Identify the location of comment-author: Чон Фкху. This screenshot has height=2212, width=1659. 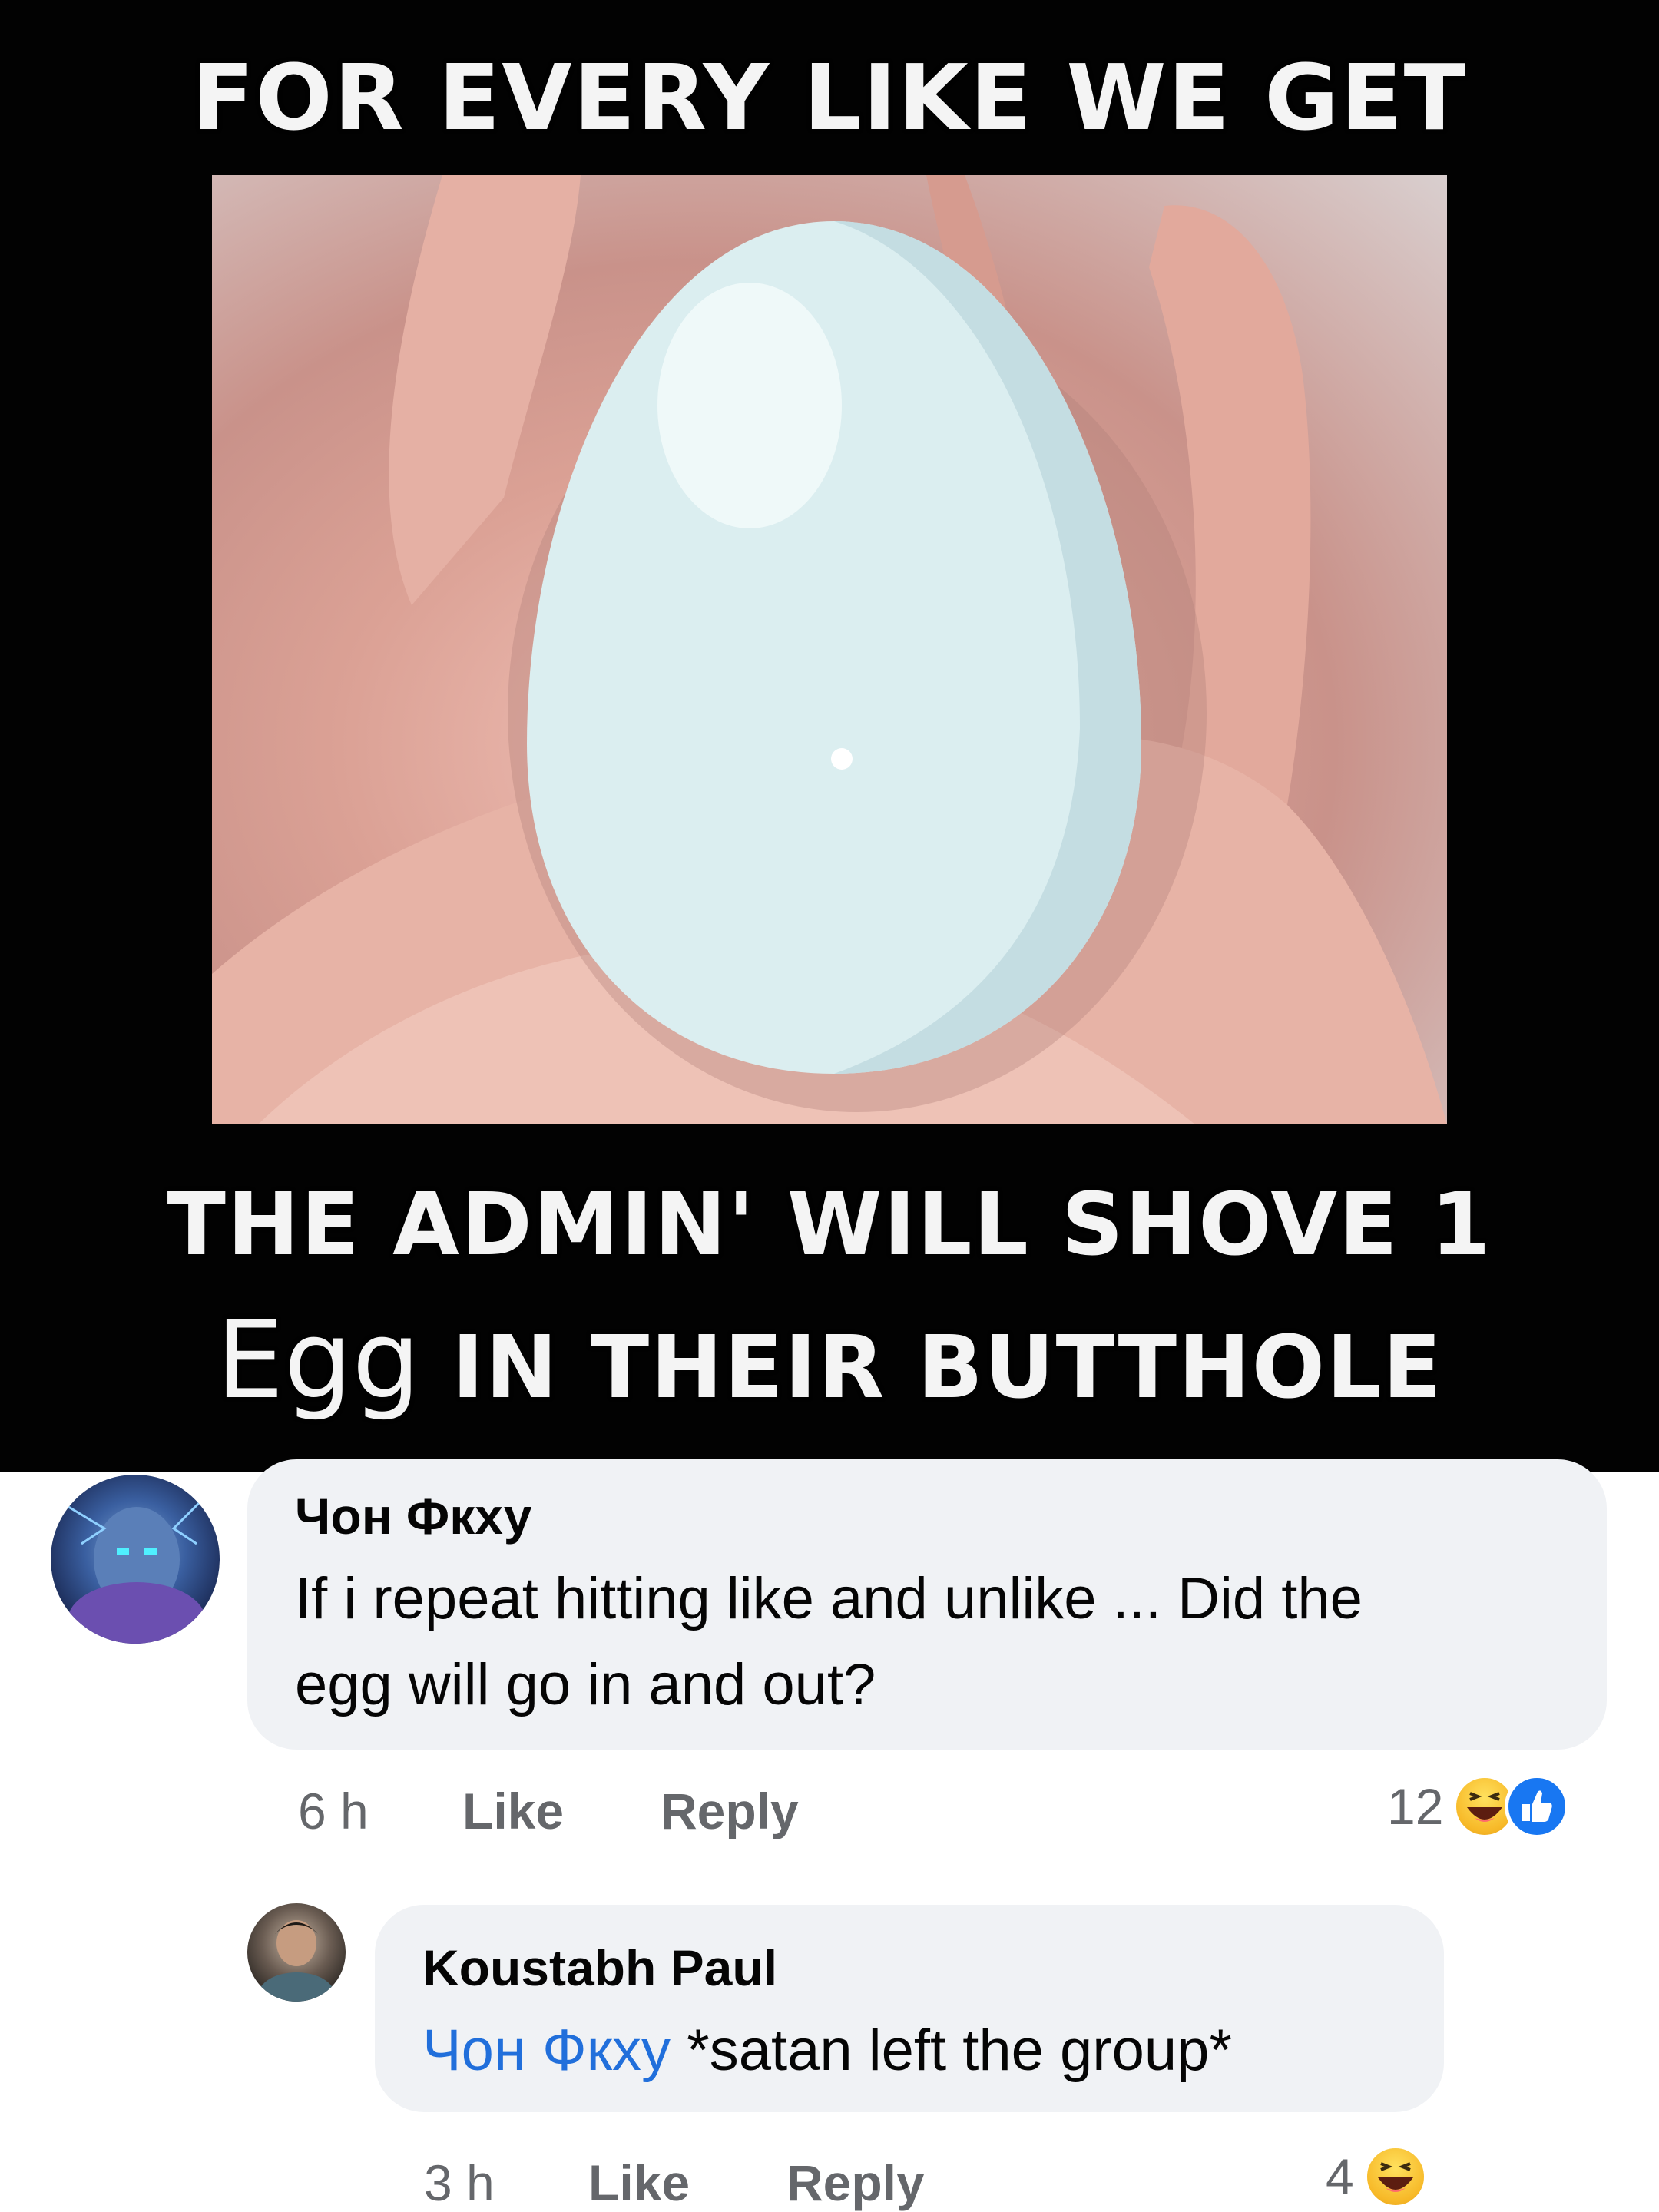
(413, 1516).